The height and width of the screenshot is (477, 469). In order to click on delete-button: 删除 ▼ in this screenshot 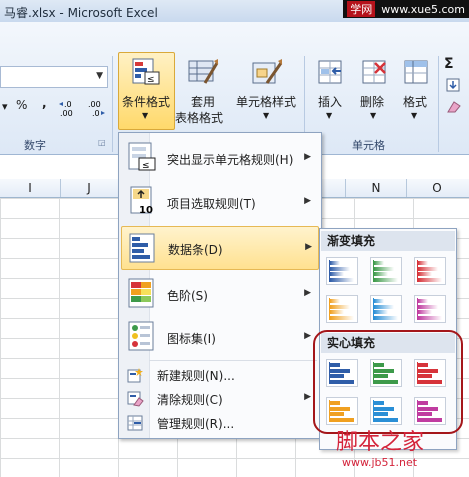, I will do `click(374, 91)`.